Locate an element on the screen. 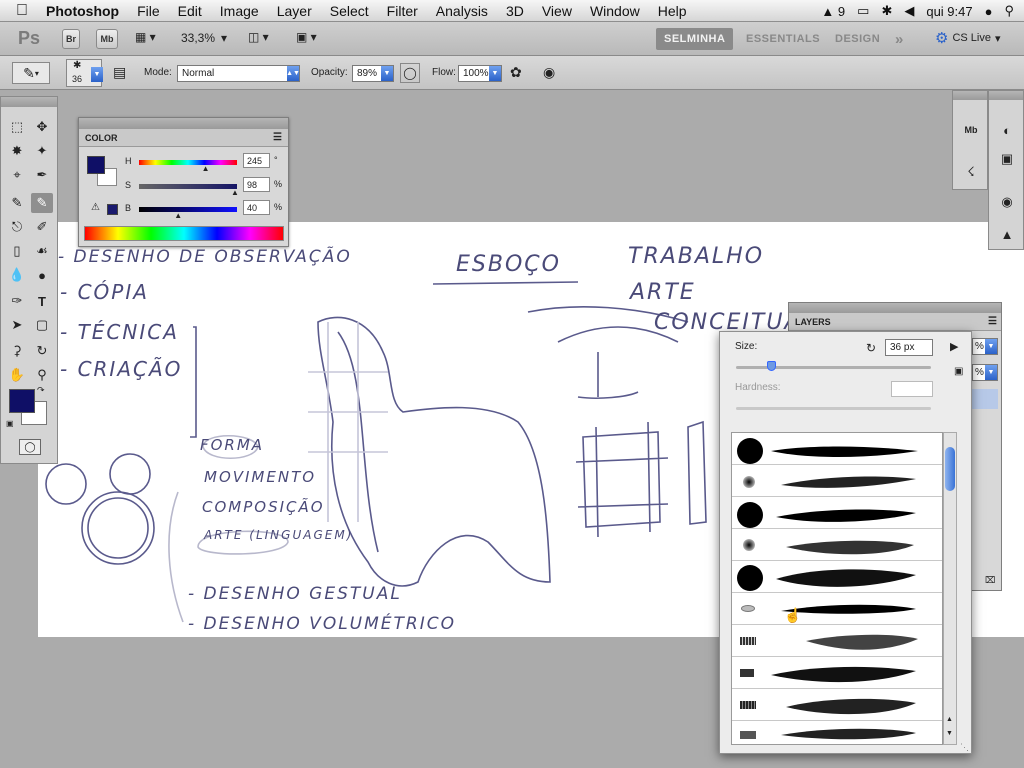 This screenshot has width=1024, height=768. user-icon: ● is located at coordinates (989, 11).